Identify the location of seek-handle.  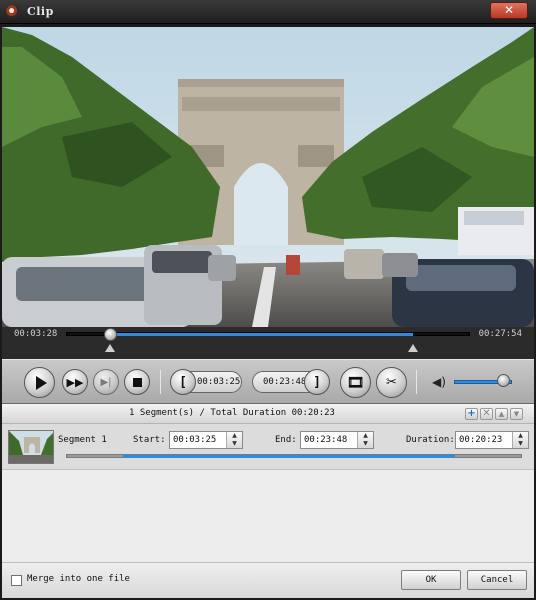
(111, 334).